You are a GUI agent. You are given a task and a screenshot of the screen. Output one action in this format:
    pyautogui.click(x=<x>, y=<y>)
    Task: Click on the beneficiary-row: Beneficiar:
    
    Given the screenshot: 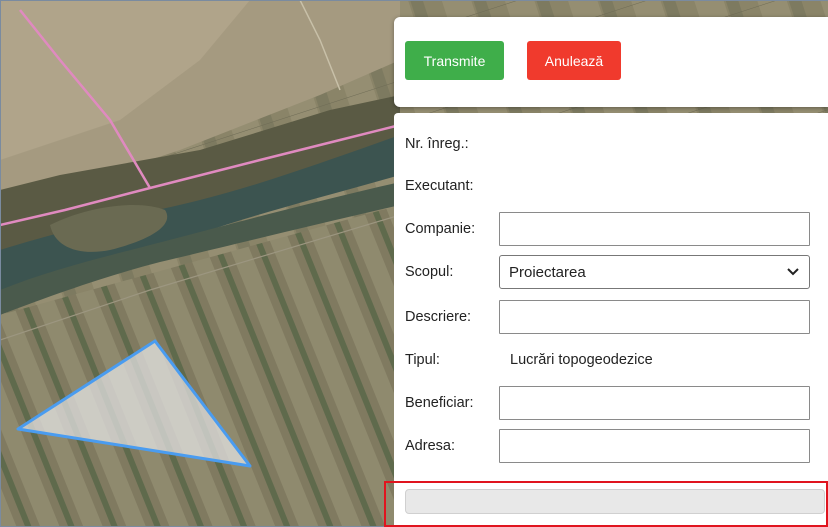 What is the action you would take?
    pyautogui.click(x=439, y=403)
    